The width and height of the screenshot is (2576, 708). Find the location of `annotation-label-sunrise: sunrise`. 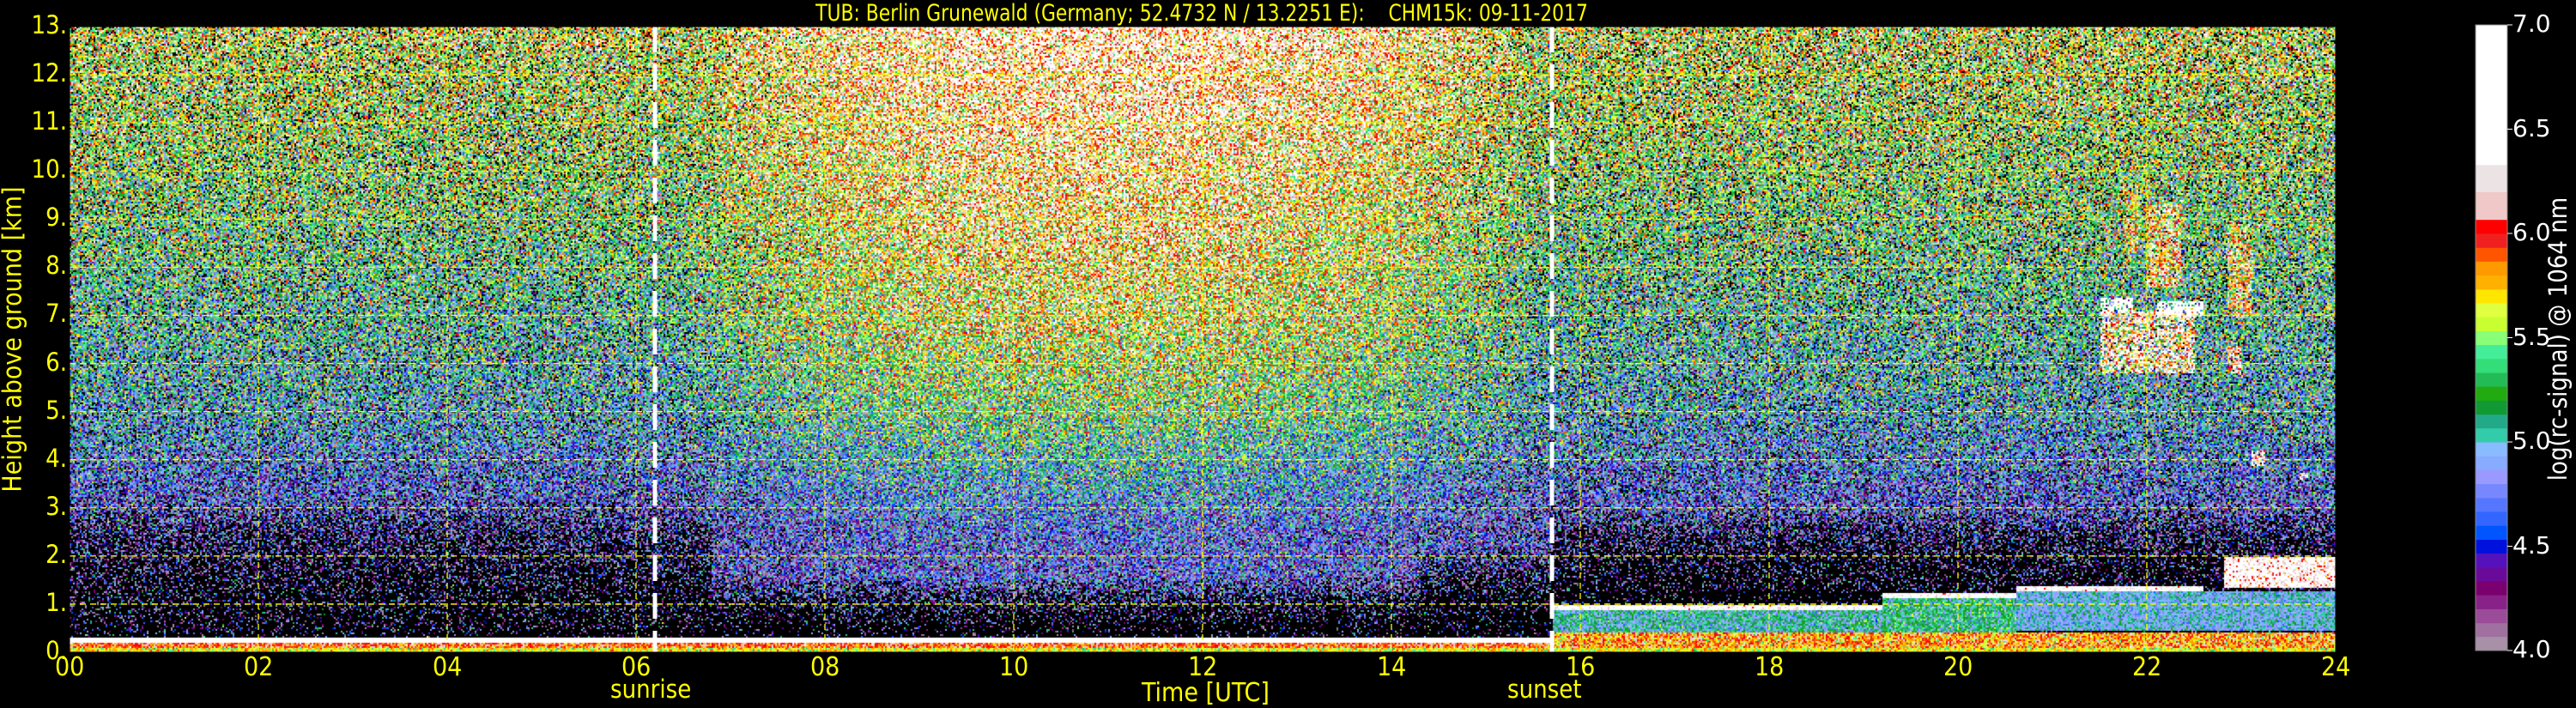

annotation-label-sunrise: sunrise is located at coordinates (651, 689).